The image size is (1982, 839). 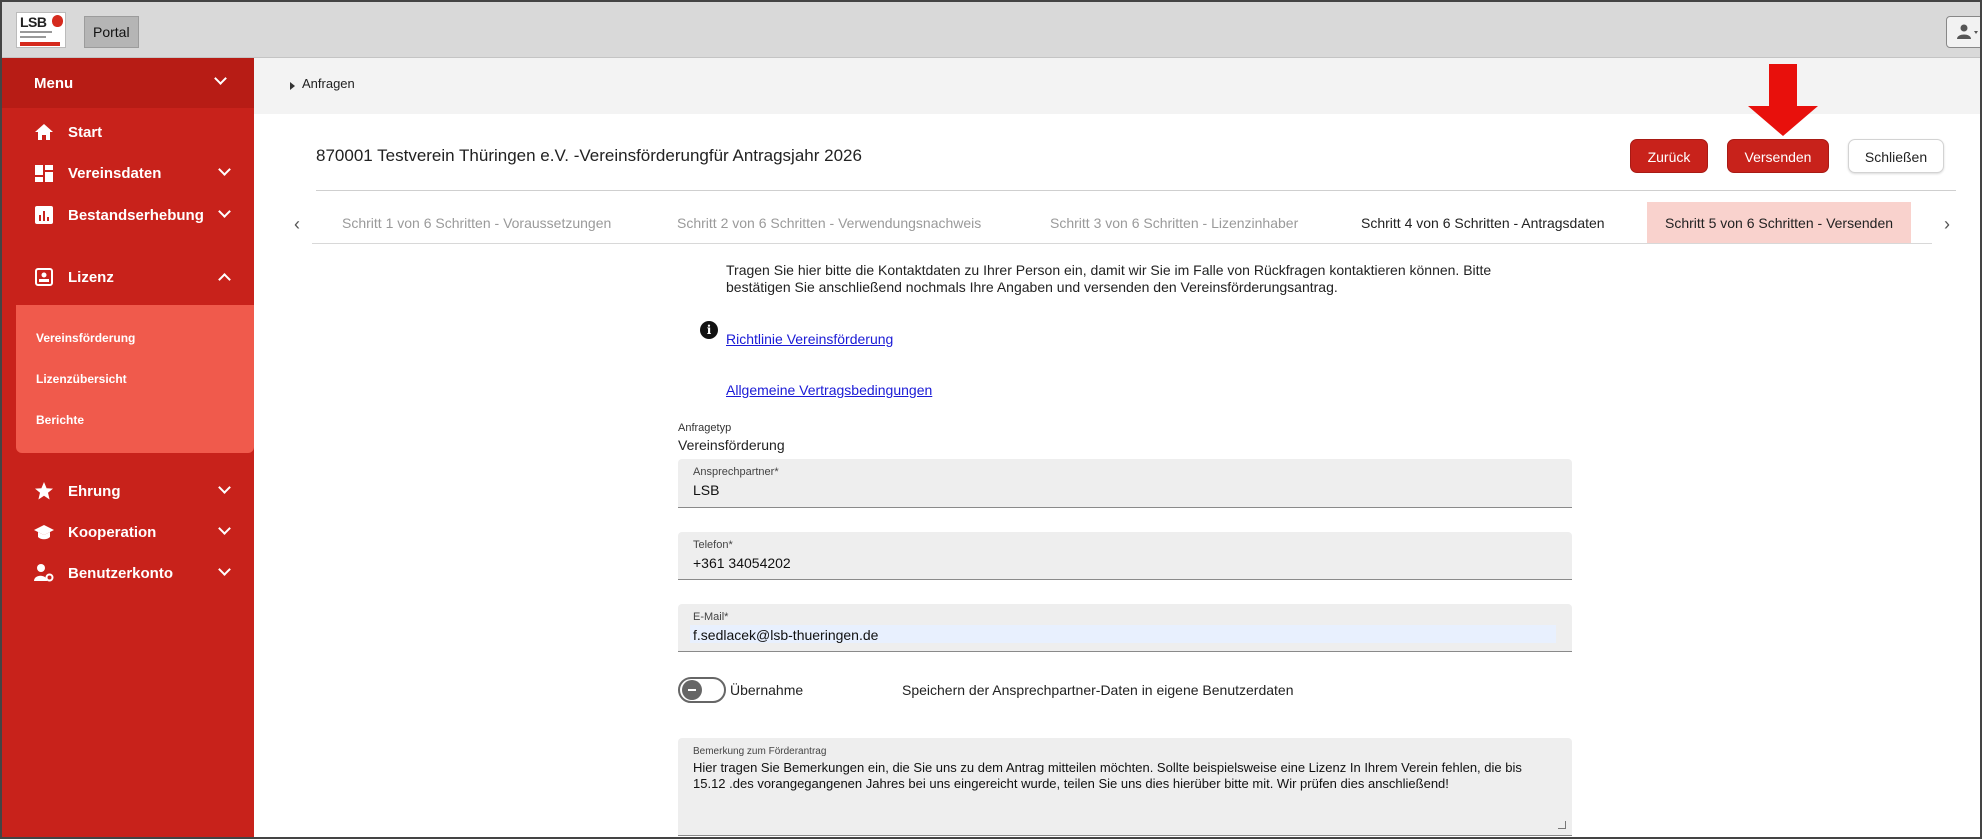 I want to click on toggle-knob, so click(x=692, y=690).